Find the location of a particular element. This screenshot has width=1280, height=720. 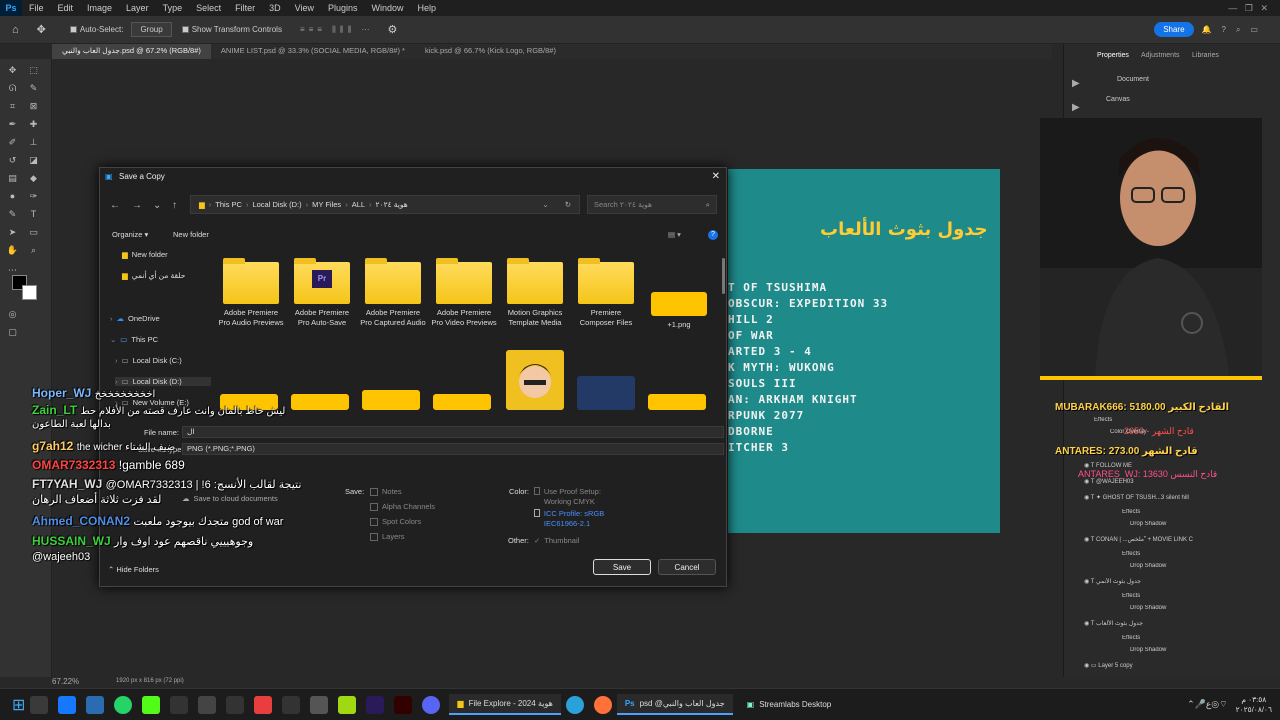

layer-row: ◉ T جدول بثوث الأنمي is located at coordinates (1176, 584).